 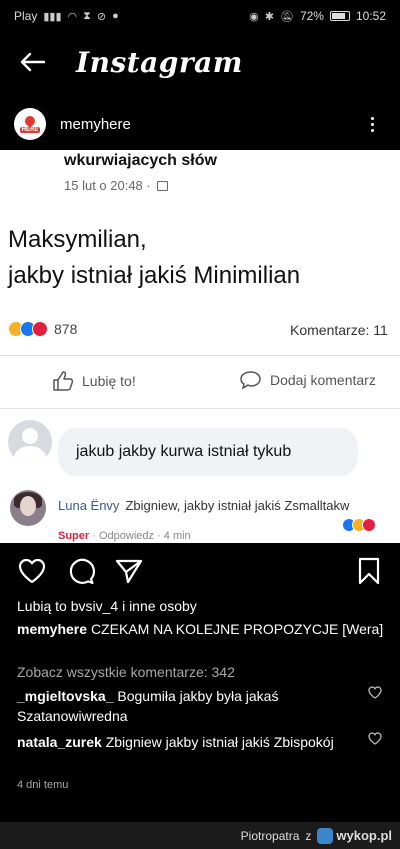 I want to click on avatar: HERE, so click(x=30, y=124).